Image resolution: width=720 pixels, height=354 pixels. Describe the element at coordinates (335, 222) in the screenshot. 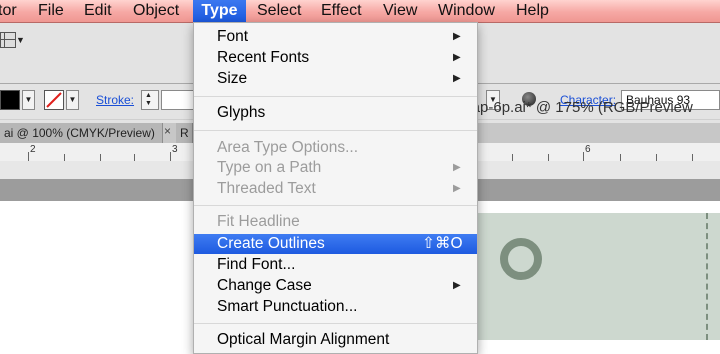

I see `menu-item-fit-headline: Fit Headline` at that location.